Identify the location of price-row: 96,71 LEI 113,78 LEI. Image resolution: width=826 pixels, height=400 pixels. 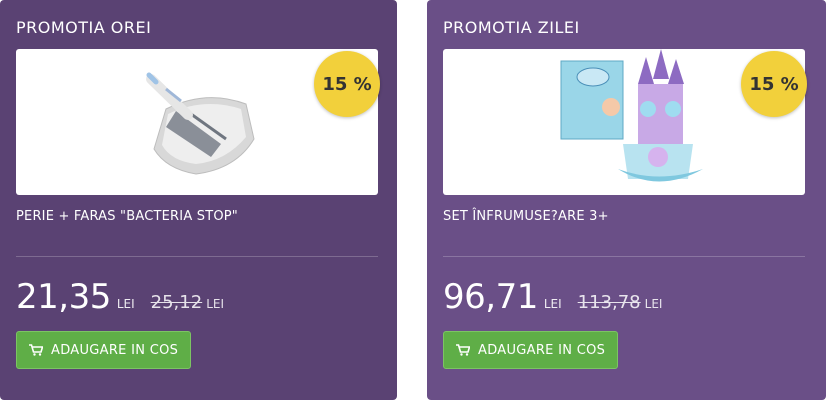
(626, 297).